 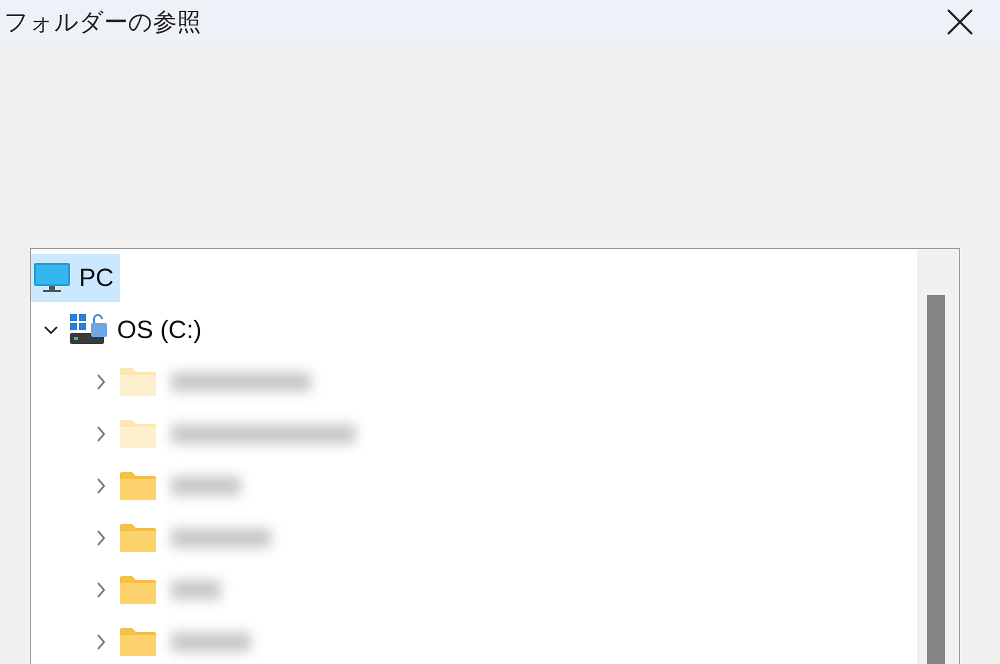 I want to click on monitor-icon, so click(x=52, y=278).